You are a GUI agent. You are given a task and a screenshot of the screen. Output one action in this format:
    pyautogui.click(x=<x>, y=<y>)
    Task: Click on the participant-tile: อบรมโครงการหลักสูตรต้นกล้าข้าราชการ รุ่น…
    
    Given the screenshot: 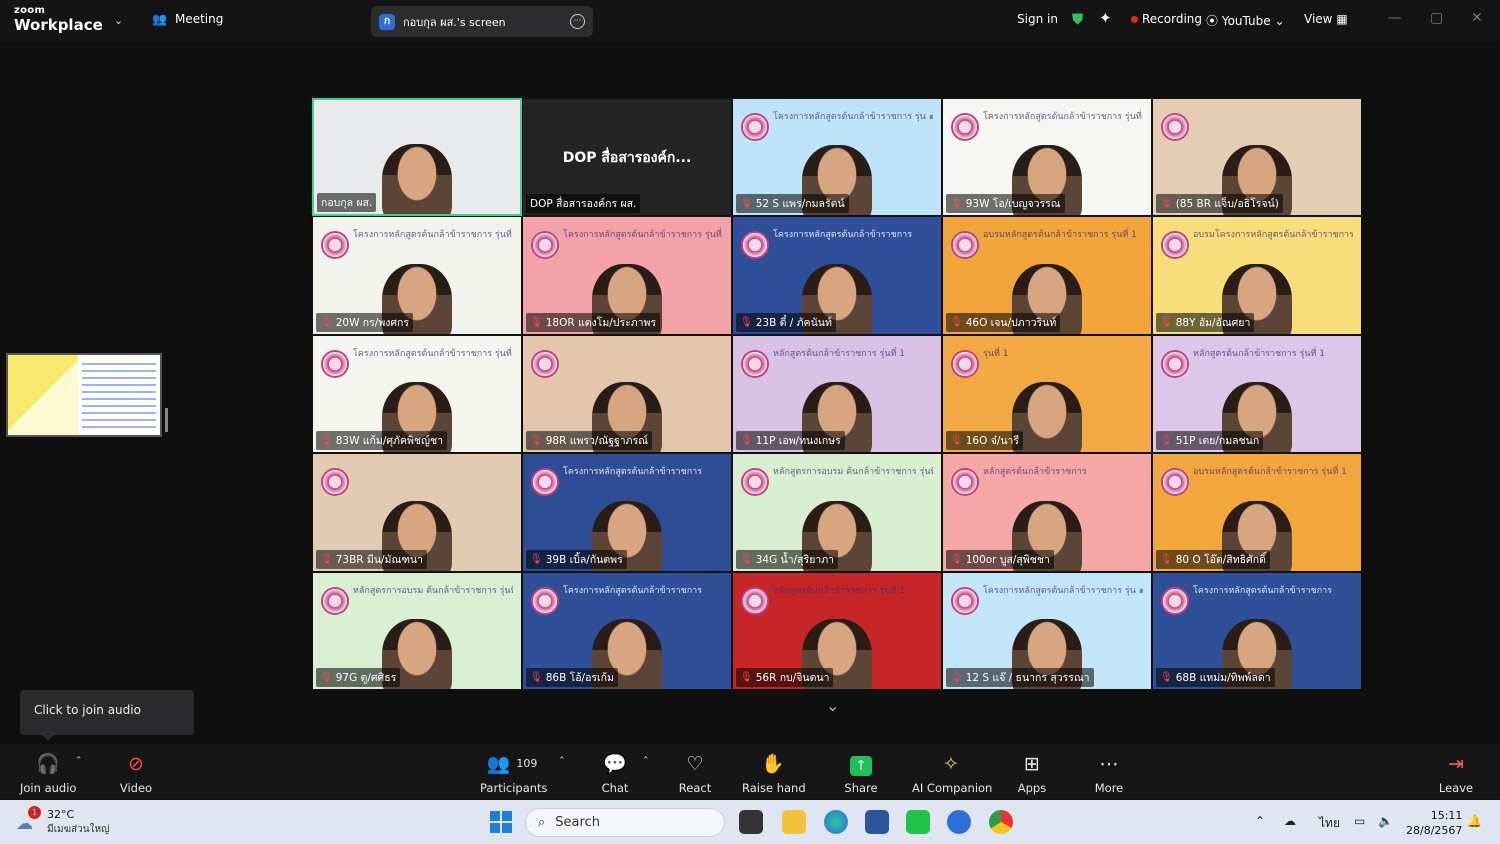 What is the action you would take?
    pyautogui.click(x=1257, y=275)
    